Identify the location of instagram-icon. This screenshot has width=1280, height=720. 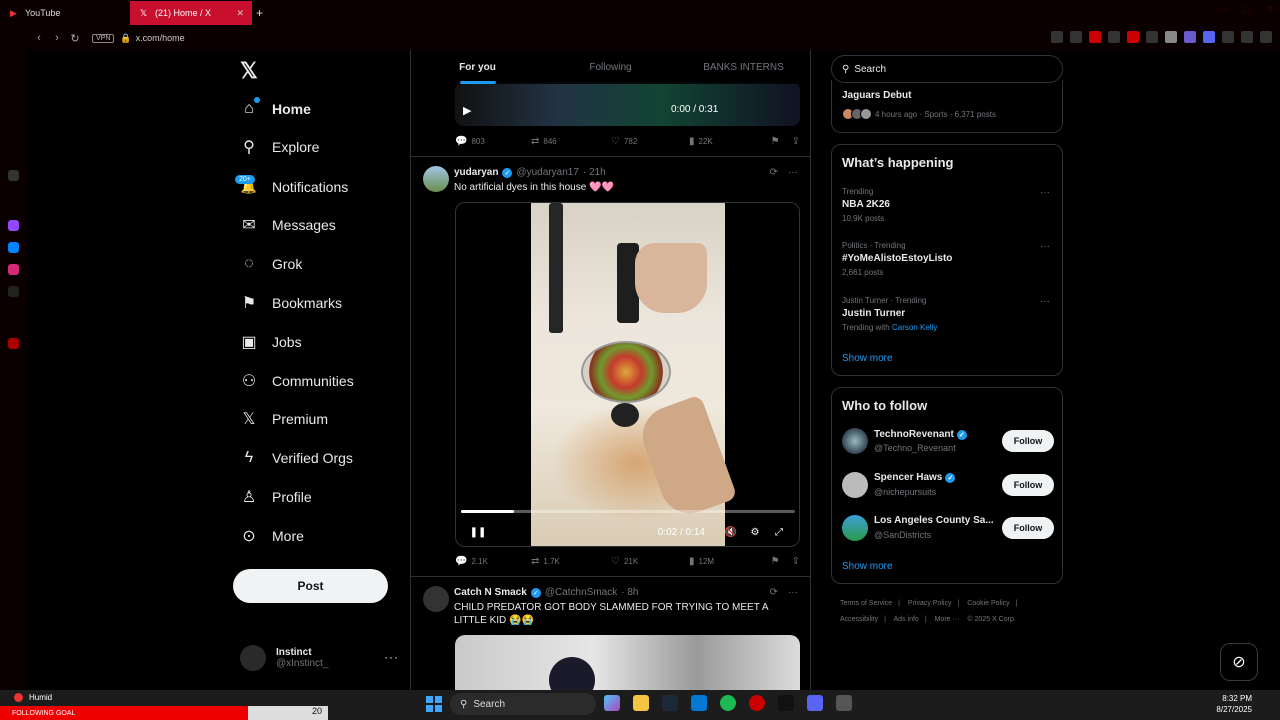
(13, 269).